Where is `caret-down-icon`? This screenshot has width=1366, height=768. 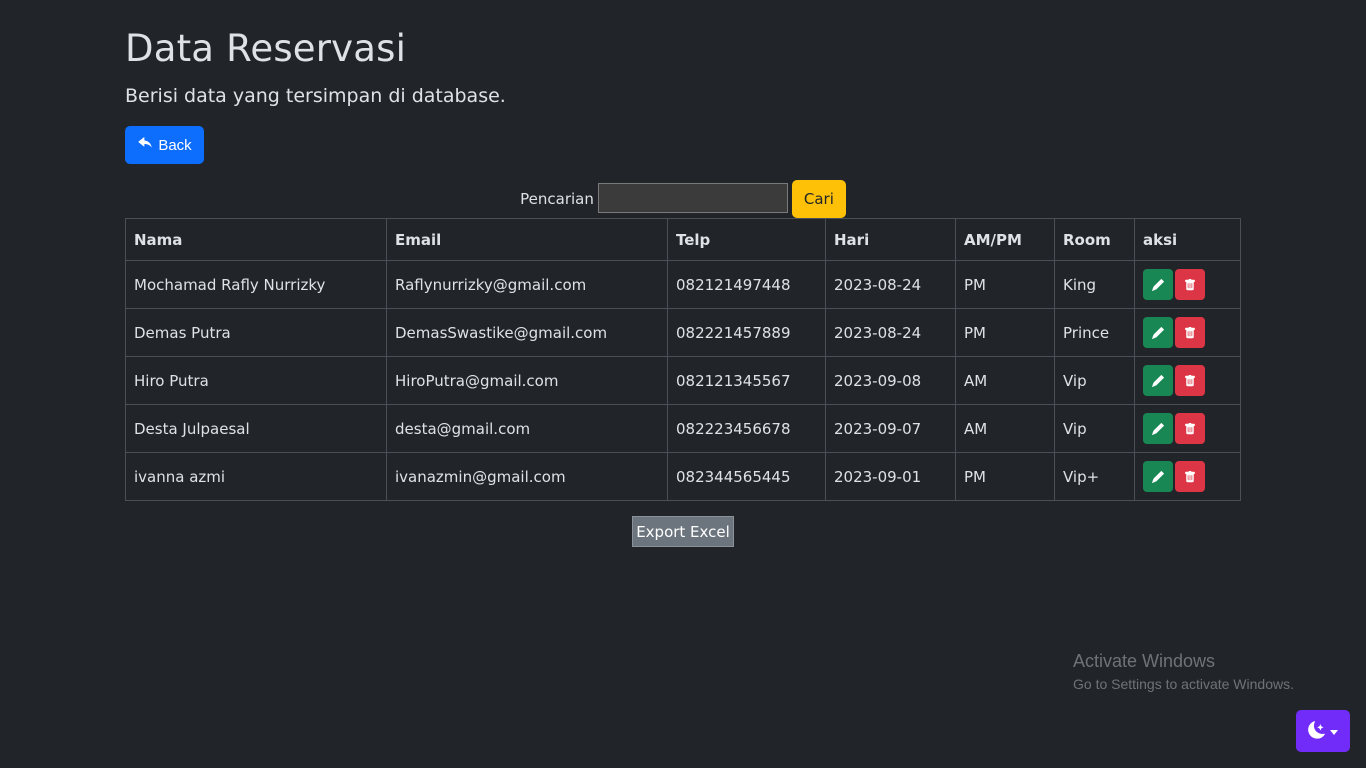
caret-down-icon is located at coordinates (1334, 731).